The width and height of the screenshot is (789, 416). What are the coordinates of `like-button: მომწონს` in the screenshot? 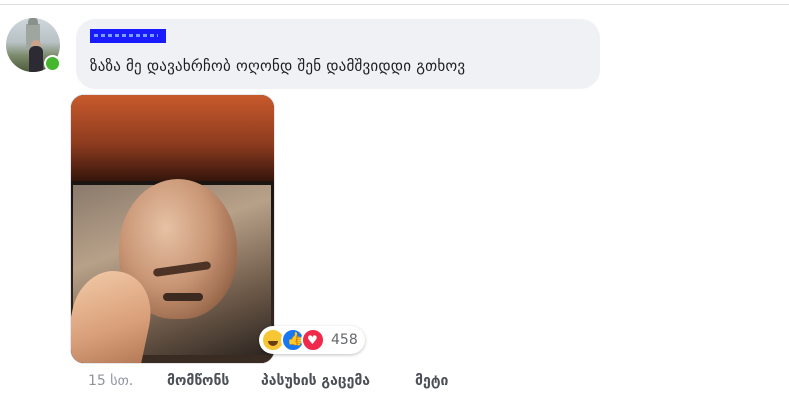 It's located at (198, 381).